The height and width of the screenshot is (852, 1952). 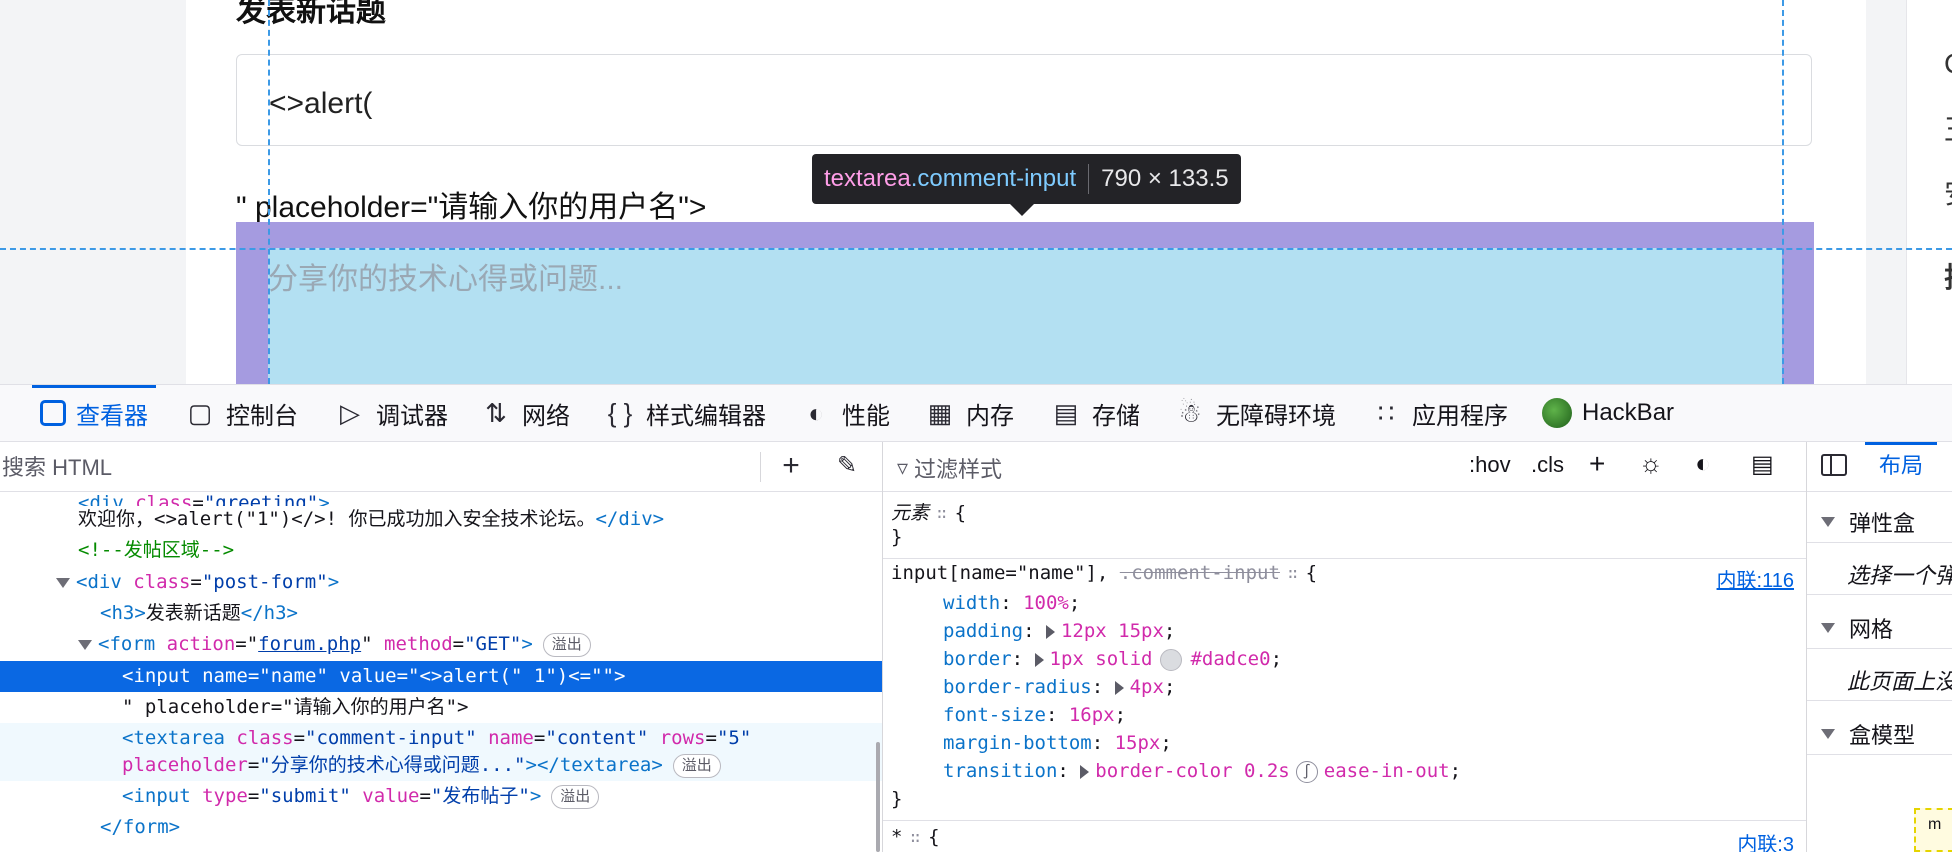 What do you see at coordinates (269, 192) in the screenshot?
I see `guide-line-left` at bounding box center [269, 192].